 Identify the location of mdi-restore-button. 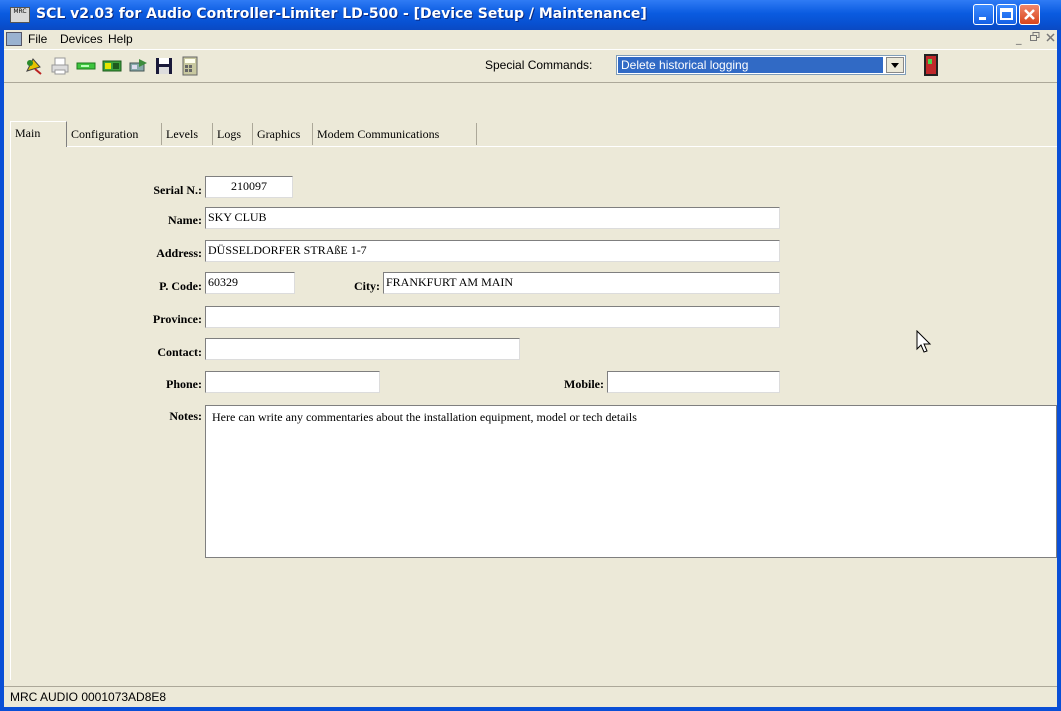
(1035, 38).